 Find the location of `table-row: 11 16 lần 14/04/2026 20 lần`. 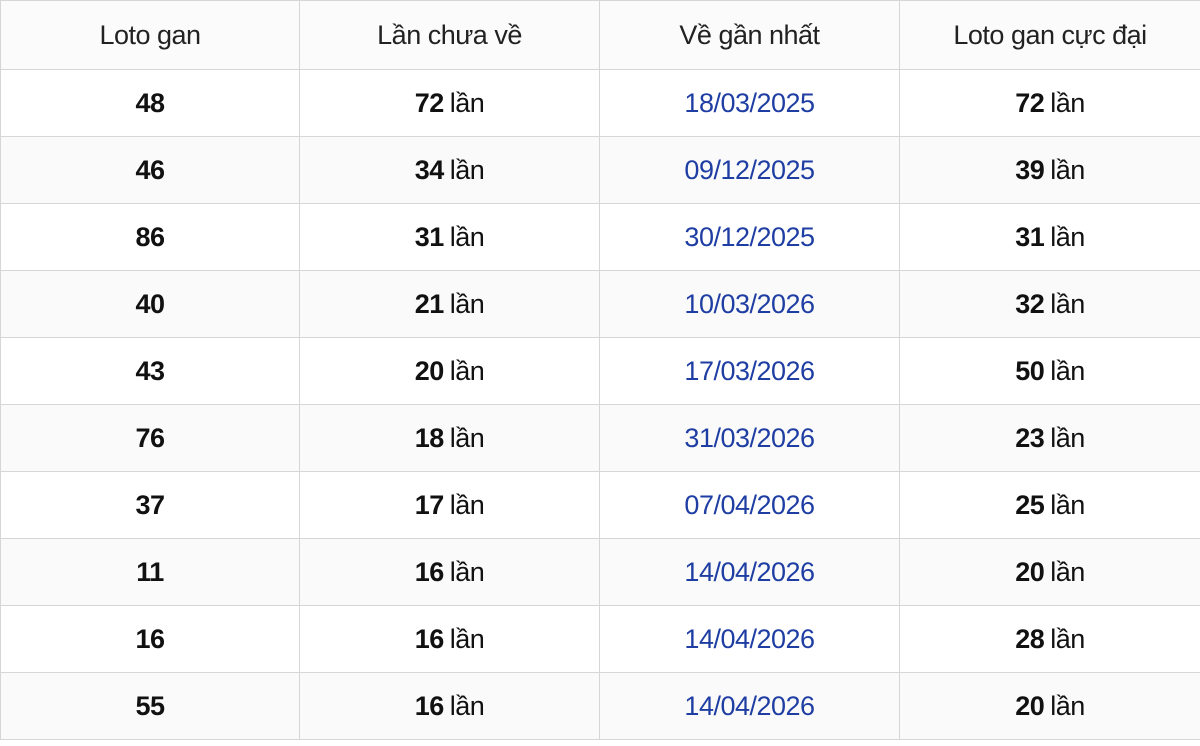

table-row: 11 16 lần 14/04/2026 20 lần is located at coordinates (600, 572).